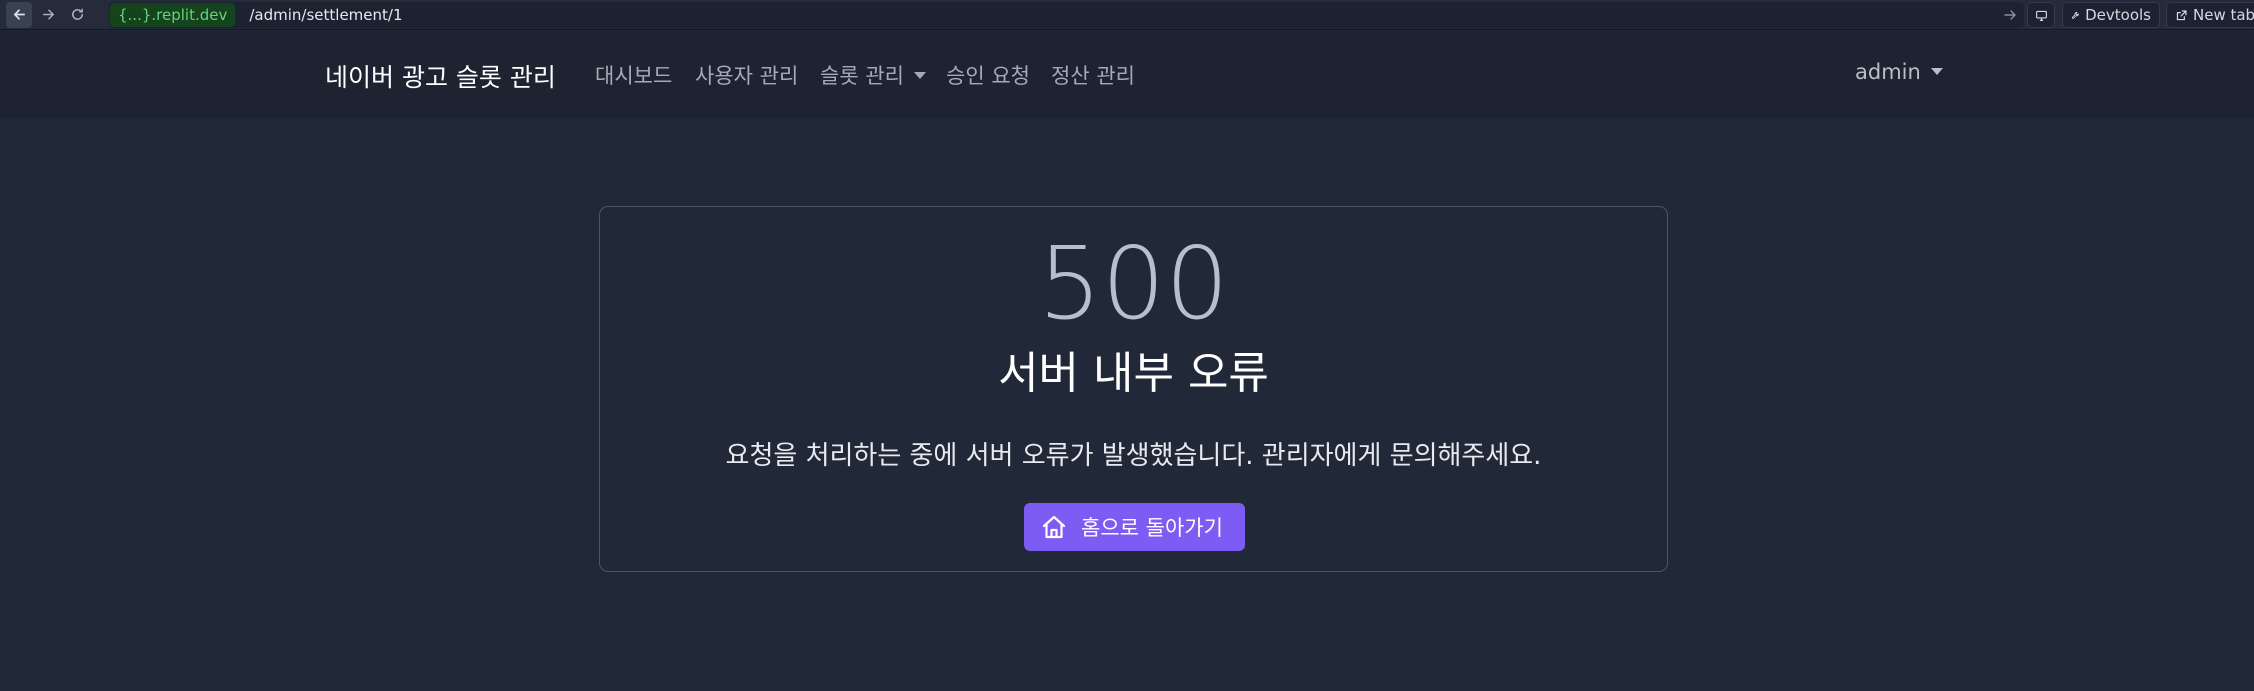 Image resolution: width=2254 pixels, height=691 pixels. Describe the element at coordinates (325, 15) in the screenshot. I see `url-path: /admin/settlement/1` at that location.